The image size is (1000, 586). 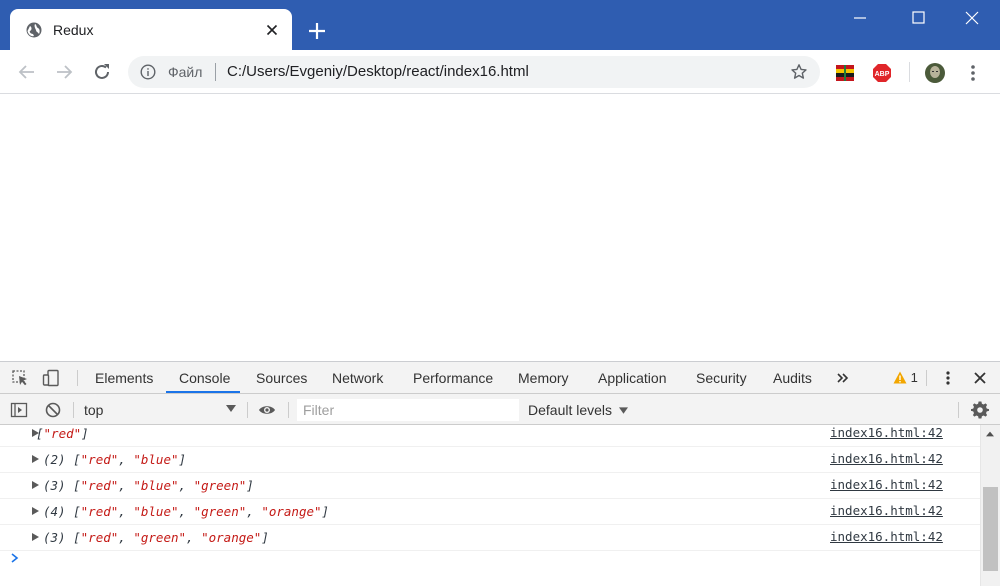 What do you see at coordinates (53, 410) in the screenshot?
I see `clear-console-icon` at bounding box center [53, 410].